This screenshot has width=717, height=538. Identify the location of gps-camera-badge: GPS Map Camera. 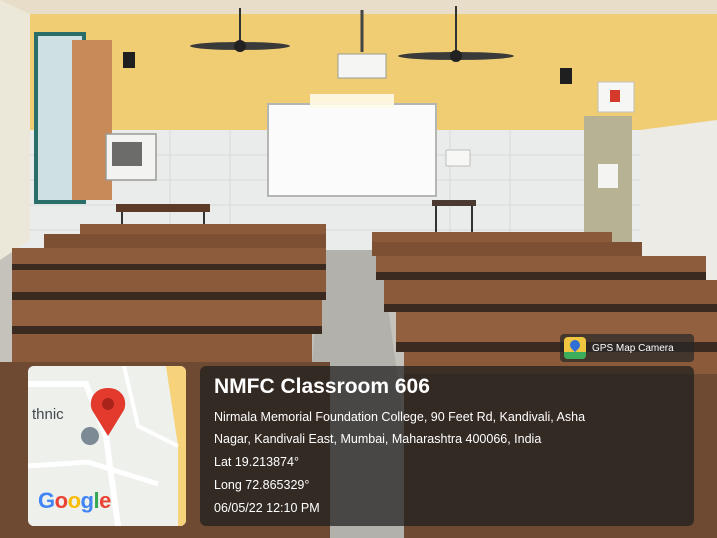
(627, 348).